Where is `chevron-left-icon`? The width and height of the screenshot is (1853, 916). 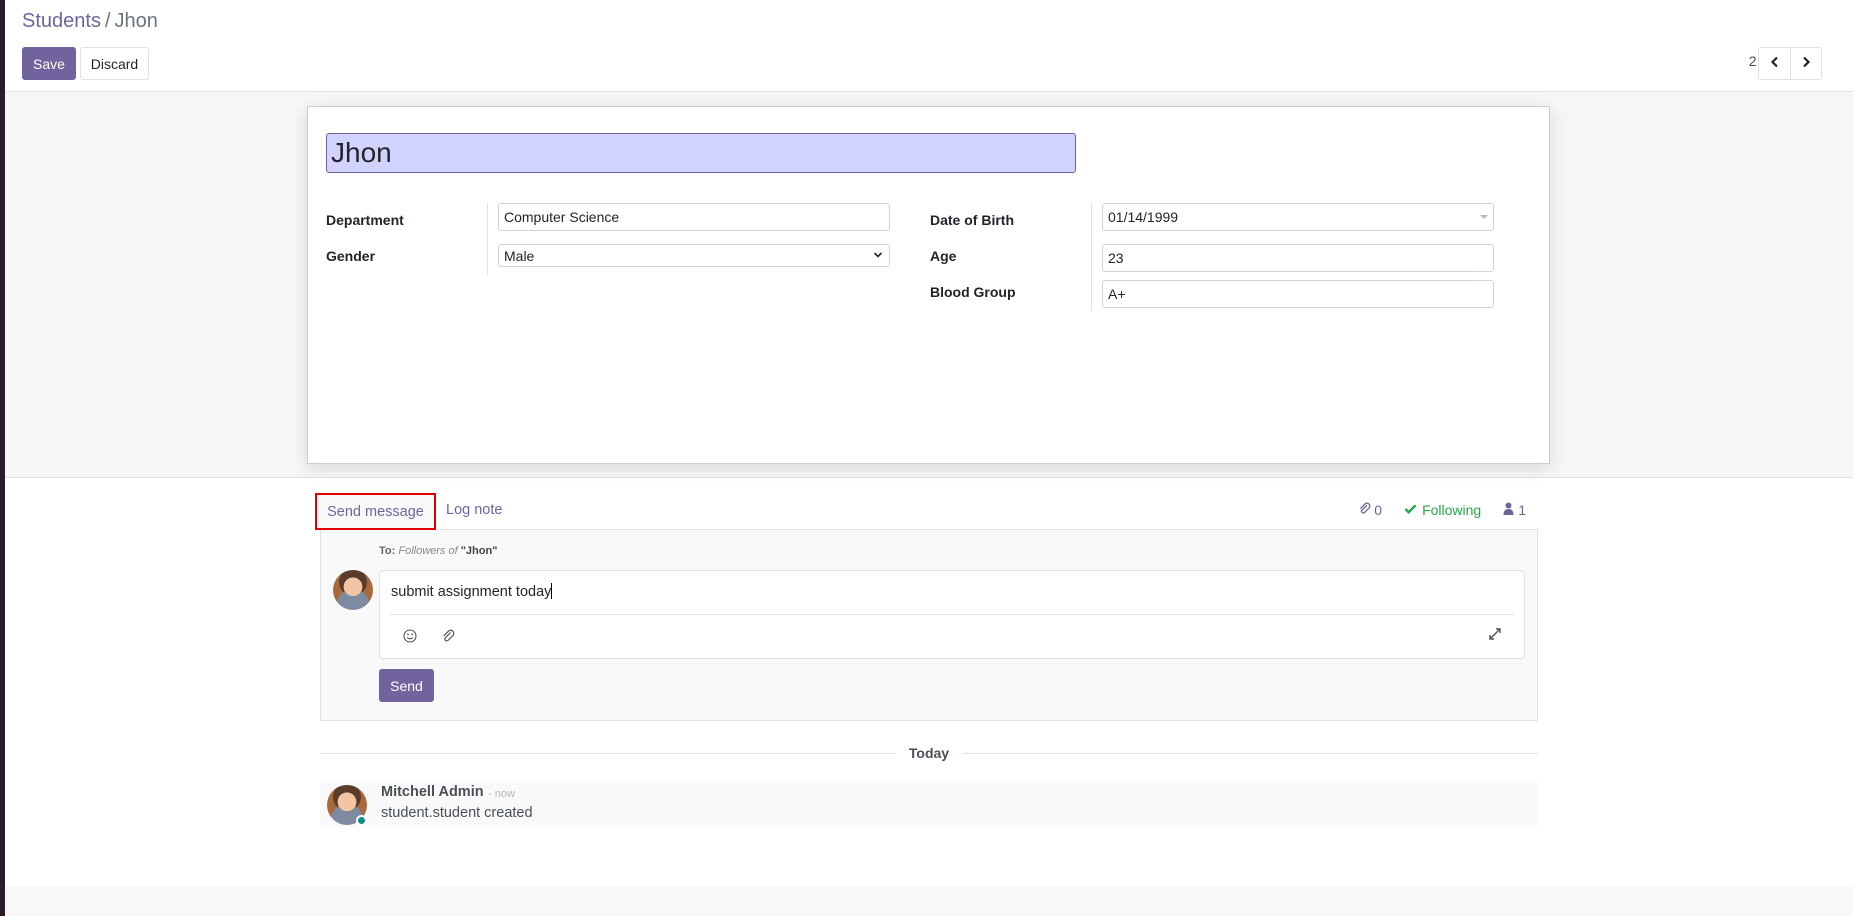
chevron-left-icon is located at coordinates (1775, 63).